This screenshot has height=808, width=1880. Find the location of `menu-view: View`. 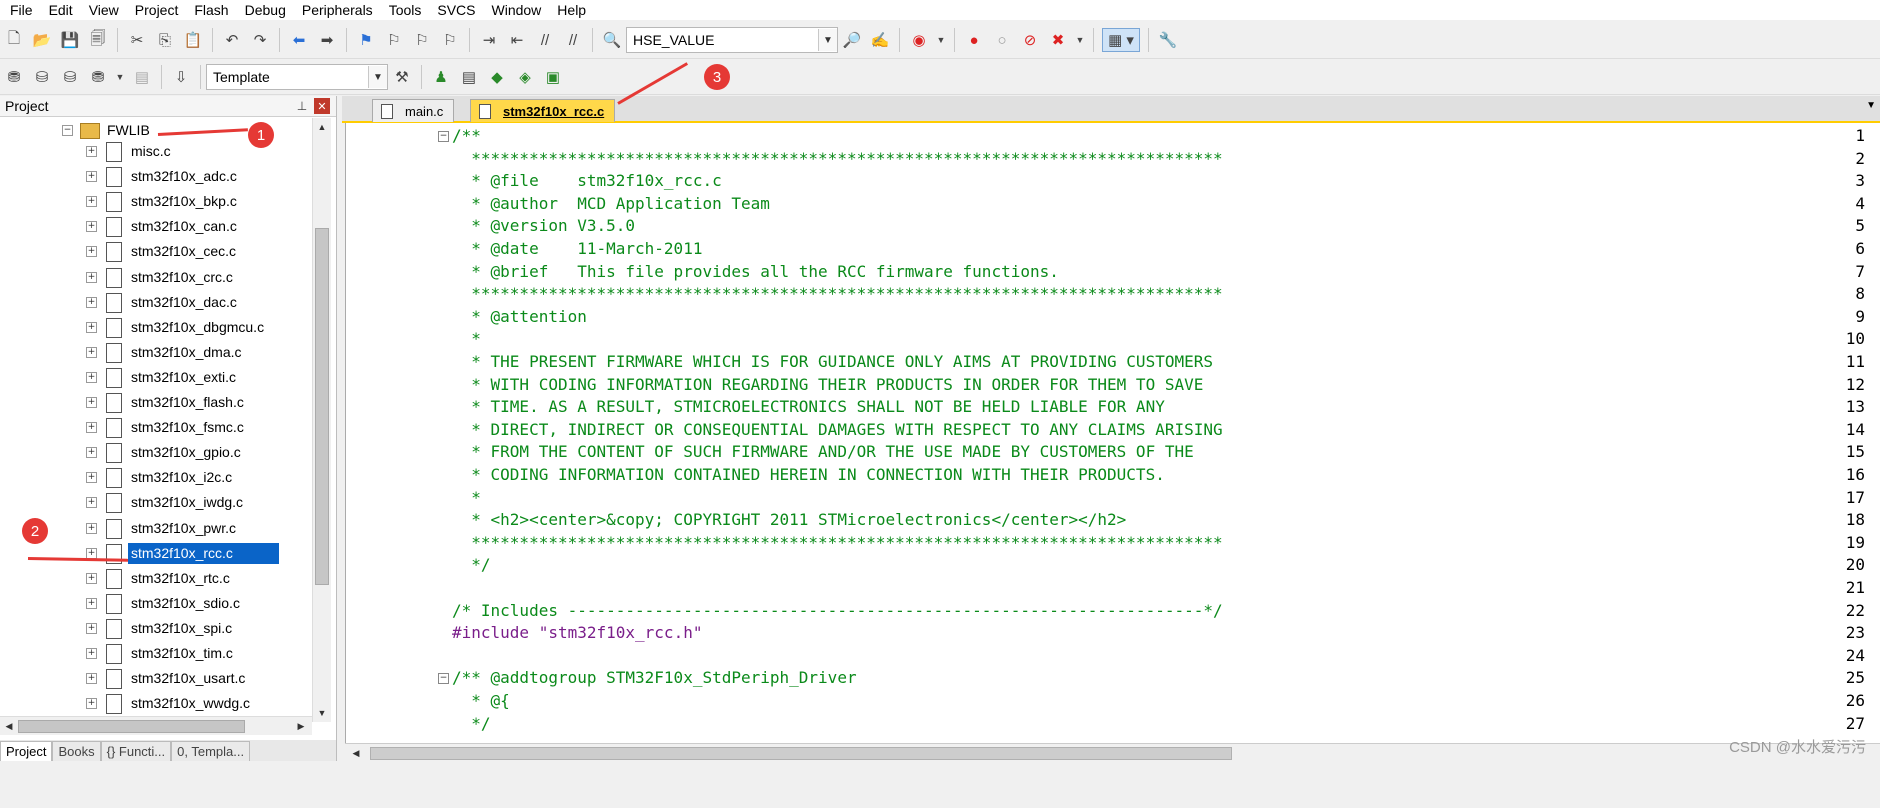

menu-view: View is located at coordinates (104, 10).